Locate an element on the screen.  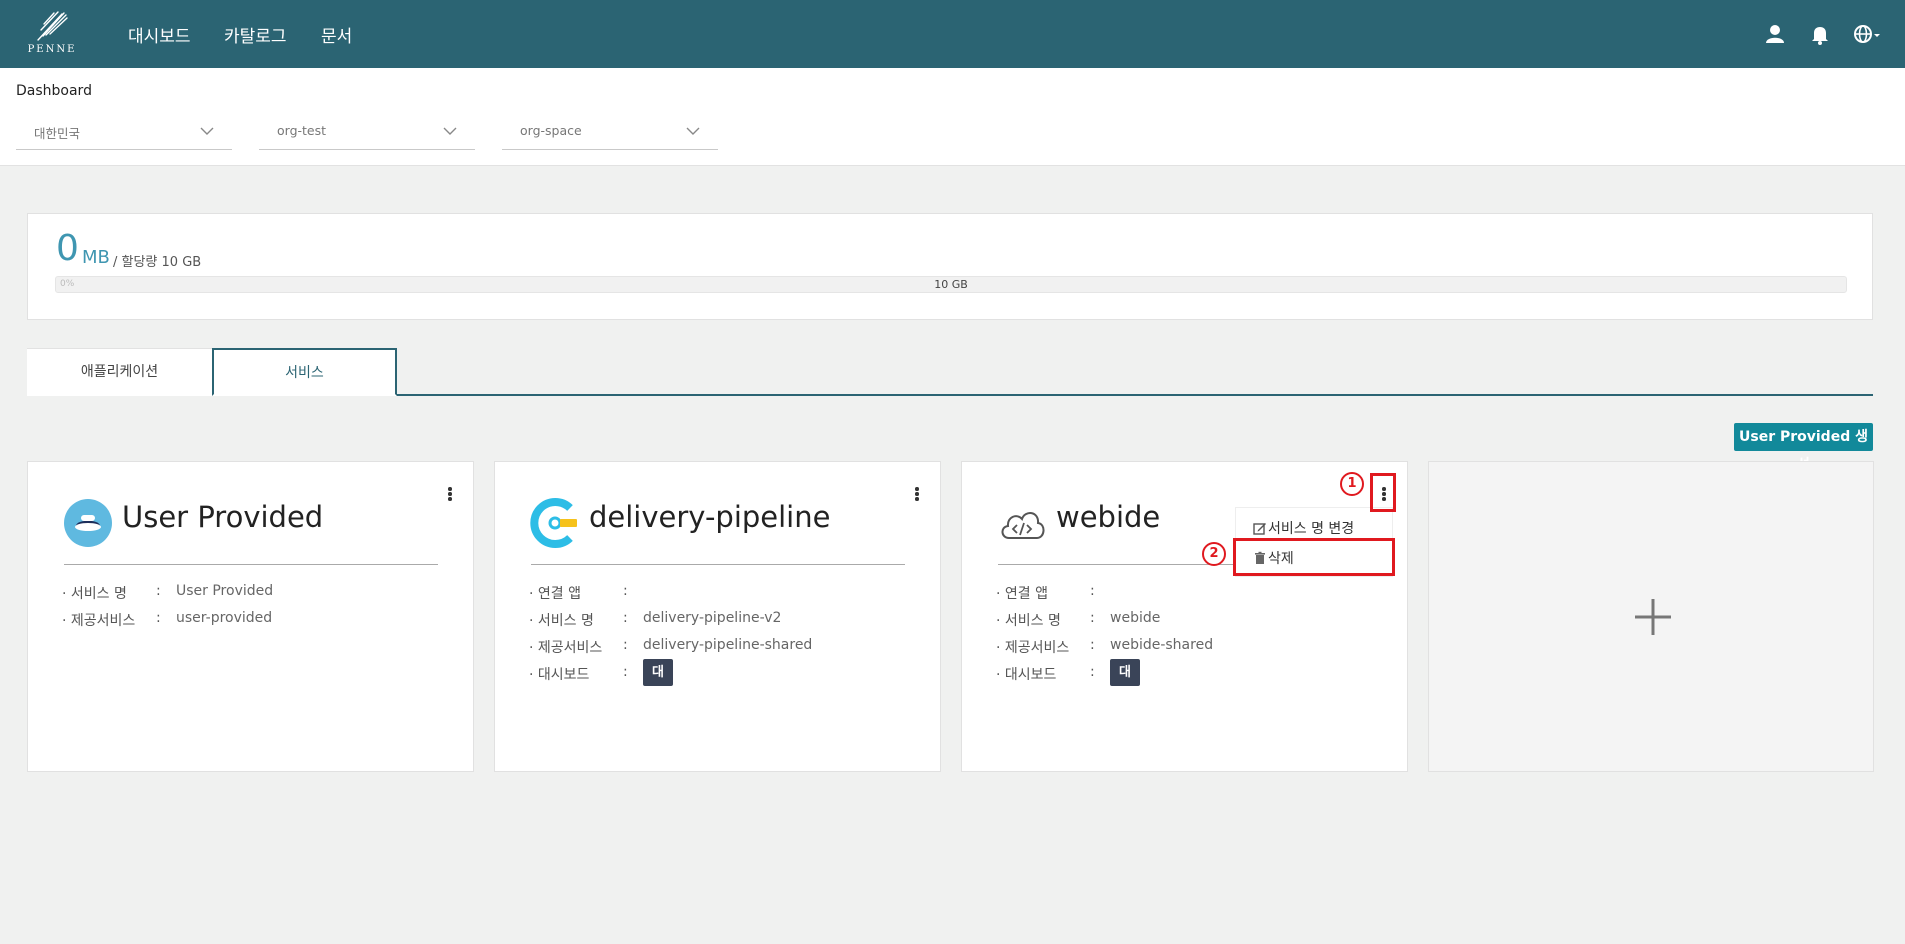
user-icon is located at coordinates (1775, 34).